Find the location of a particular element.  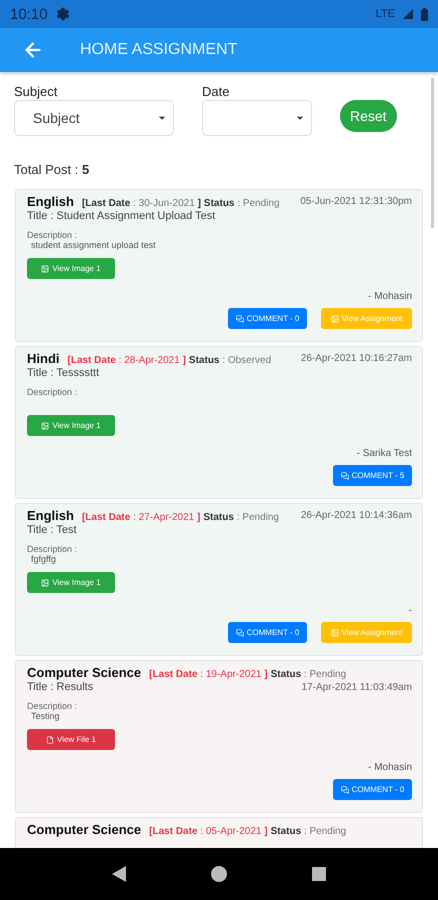

date-label: Date is located at coordinates (216, 91).